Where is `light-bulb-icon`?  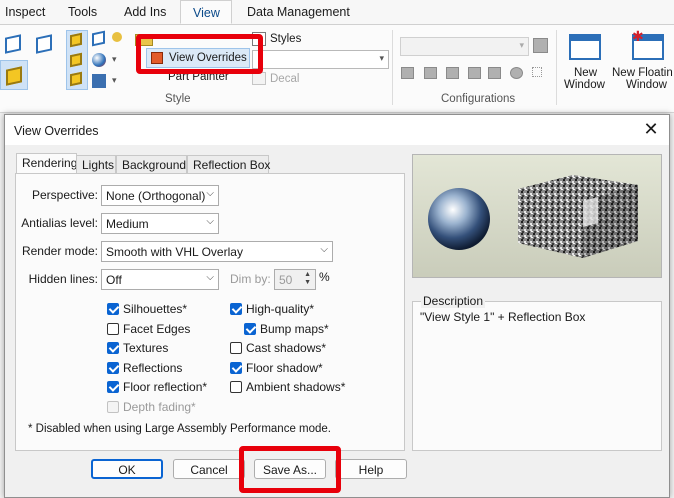 light-bulb-icon is located at coordinates (117, 37).